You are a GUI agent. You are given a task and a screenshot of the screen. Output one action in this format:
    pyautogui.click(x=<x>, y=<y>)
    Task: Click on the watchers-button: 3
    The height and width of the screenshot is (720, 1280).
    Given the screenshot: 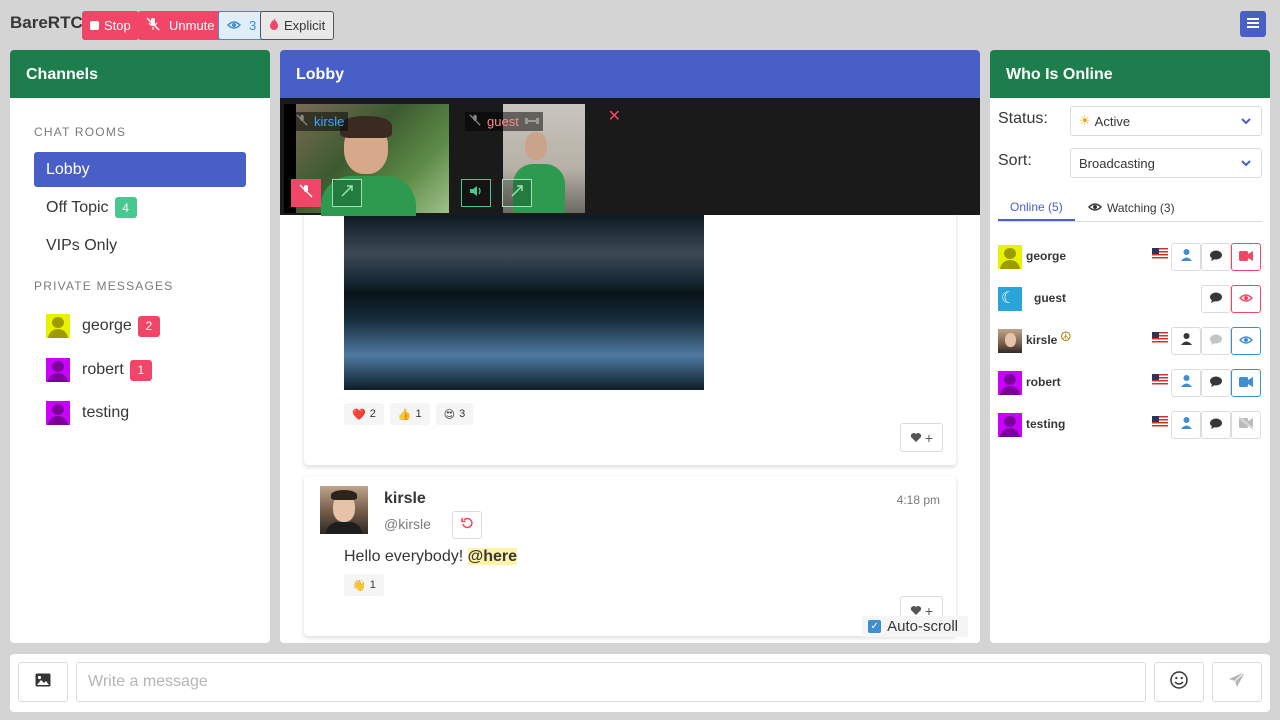 What is the action you would take?
    pyautogui.click(x=242, y=25)
    